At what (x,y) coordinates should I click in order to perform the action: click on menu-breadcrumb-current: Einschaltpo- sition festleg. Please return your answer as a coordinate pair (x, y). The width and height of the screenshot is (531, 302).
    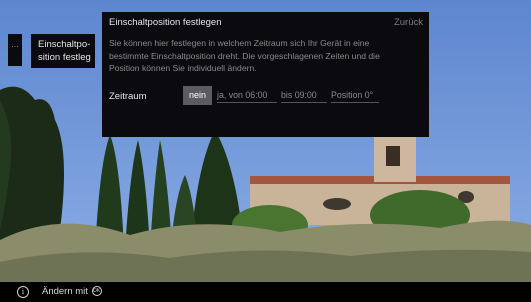
    Looking at the image, I should click on (63, 51).